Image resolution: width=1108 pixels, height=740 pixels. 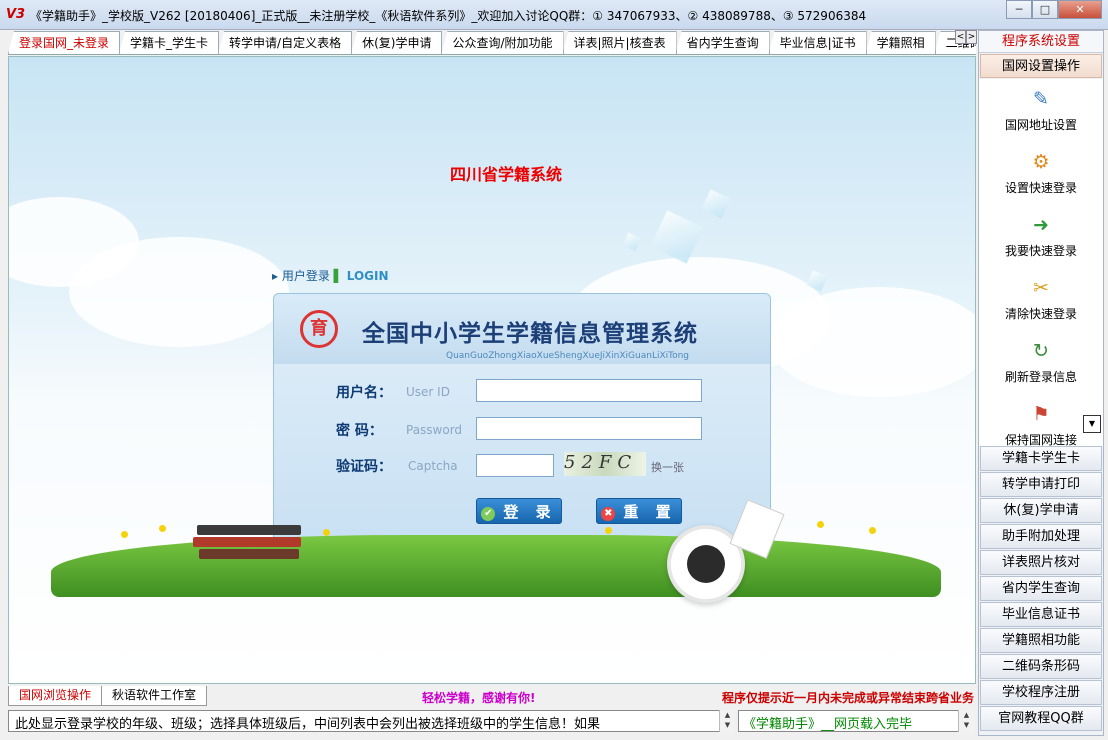 I want to click on cross-icon: ✖, so click(x=608, y=514).